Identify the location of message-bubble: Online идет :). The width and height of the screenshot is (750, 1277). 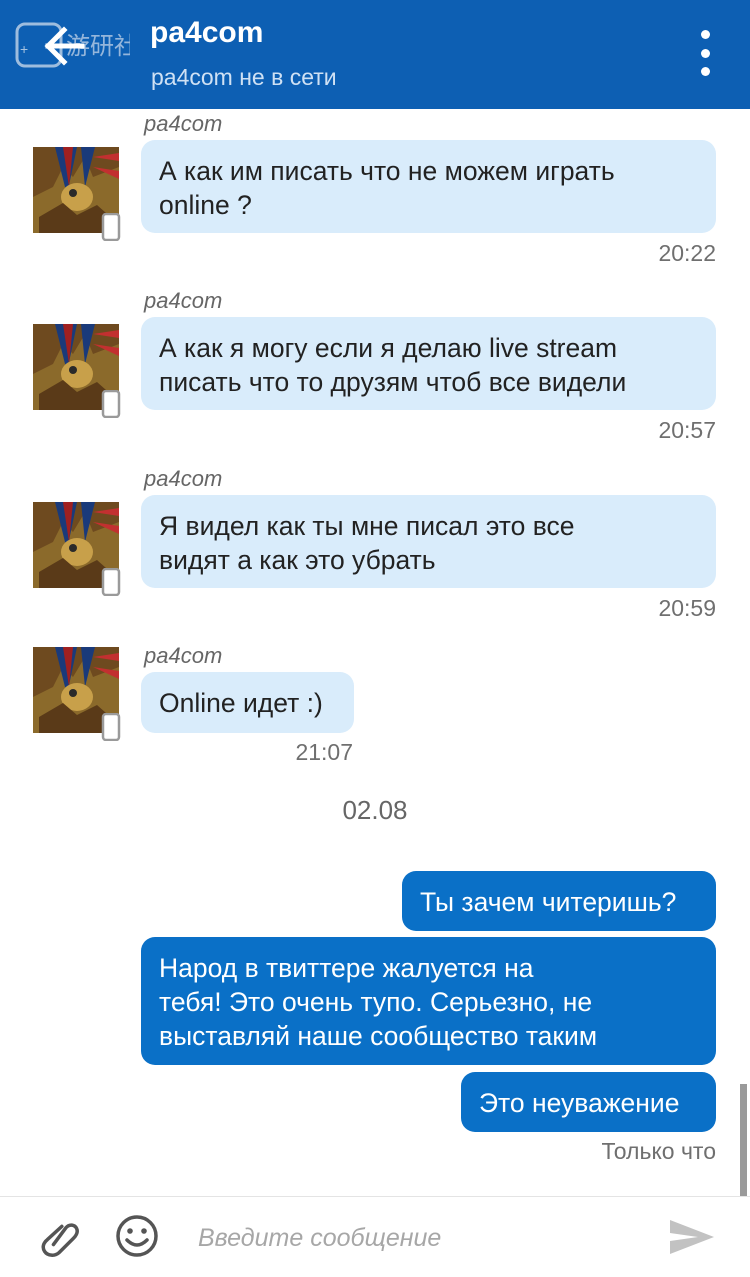
(247, 702).